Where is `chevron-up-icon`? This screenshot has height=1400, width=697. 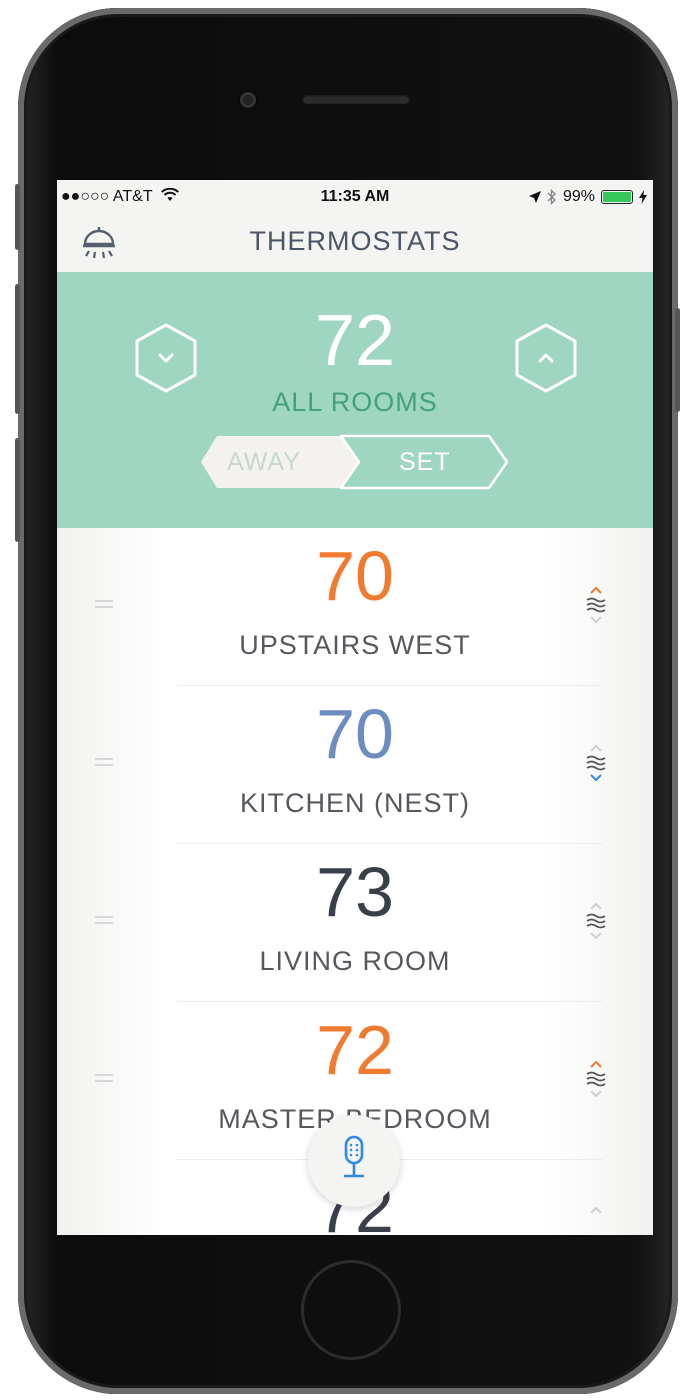 chevron-up-icon is located at coordinates (546, 358).